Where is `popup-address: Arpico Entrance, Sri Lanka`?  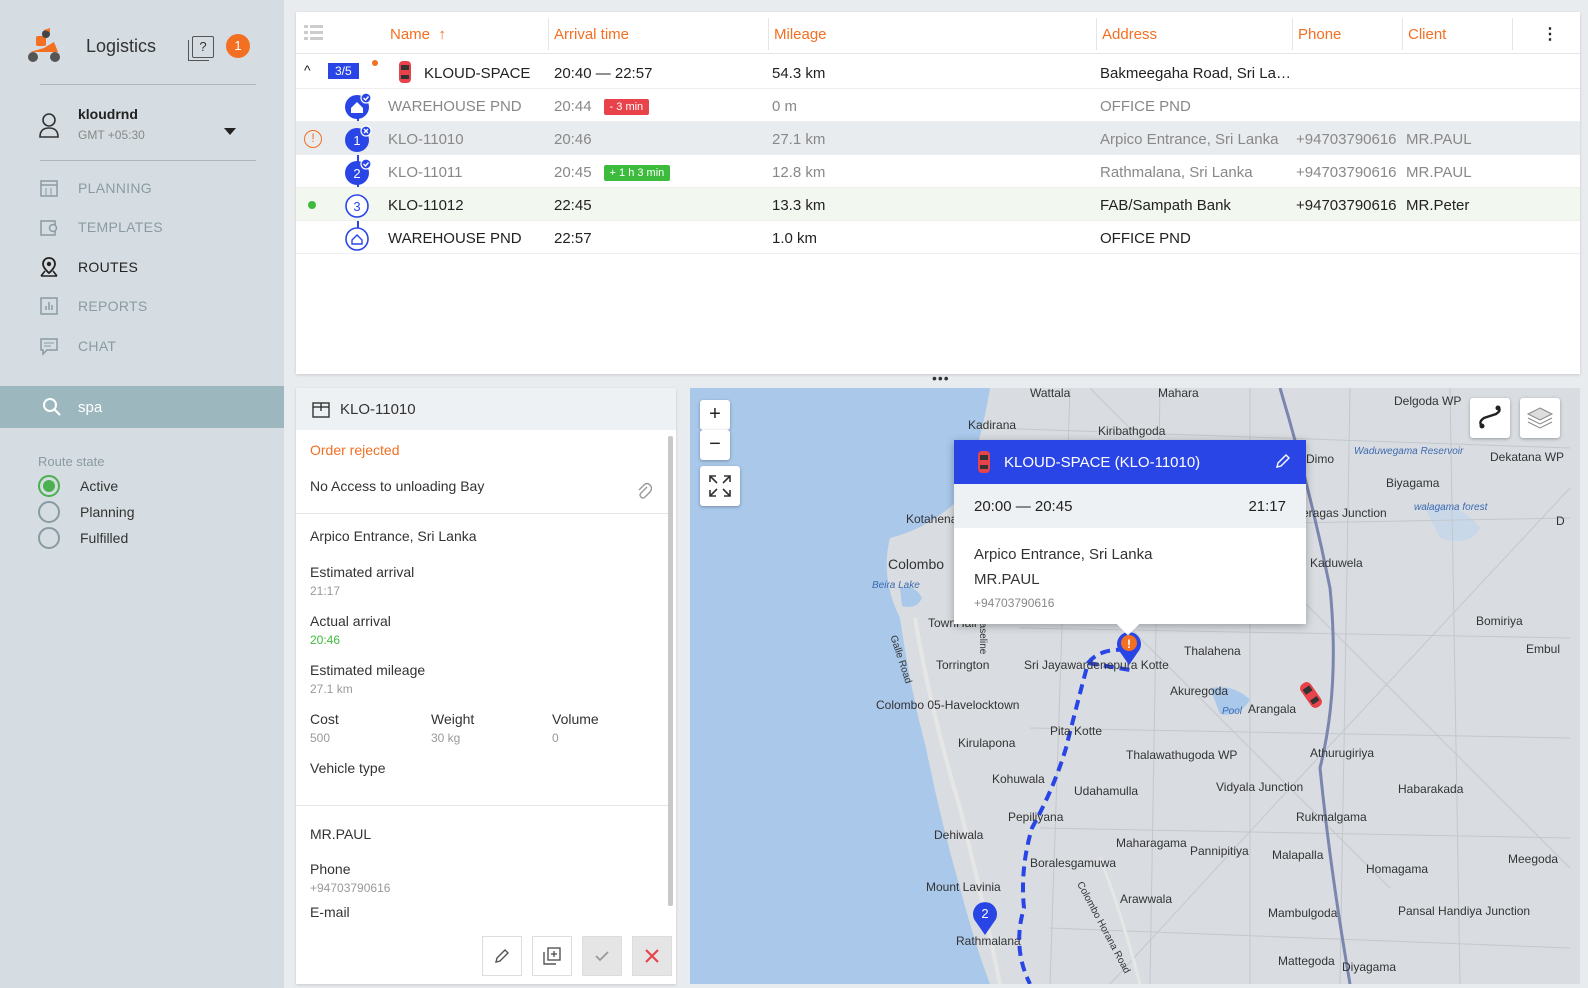
popup-address: Arpico Entrance, Sri Lanka is located at coordinates (1063, 554).